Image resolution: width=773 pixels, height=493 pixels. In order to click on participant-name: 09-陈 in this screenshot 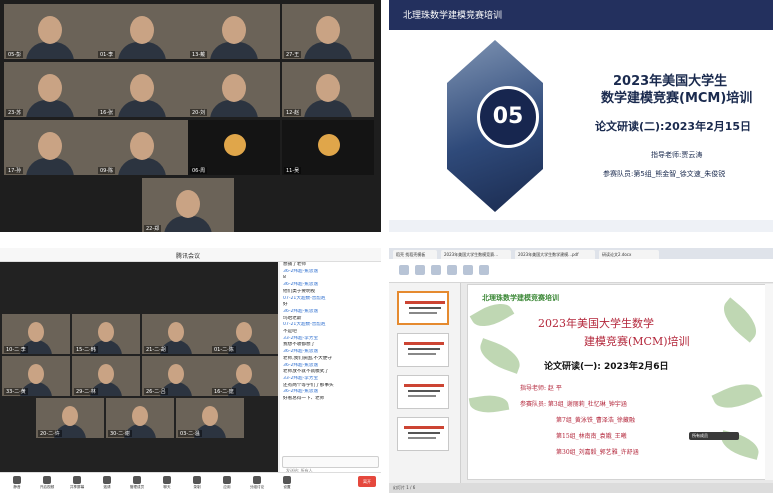, I will do `click(107, 170)`.